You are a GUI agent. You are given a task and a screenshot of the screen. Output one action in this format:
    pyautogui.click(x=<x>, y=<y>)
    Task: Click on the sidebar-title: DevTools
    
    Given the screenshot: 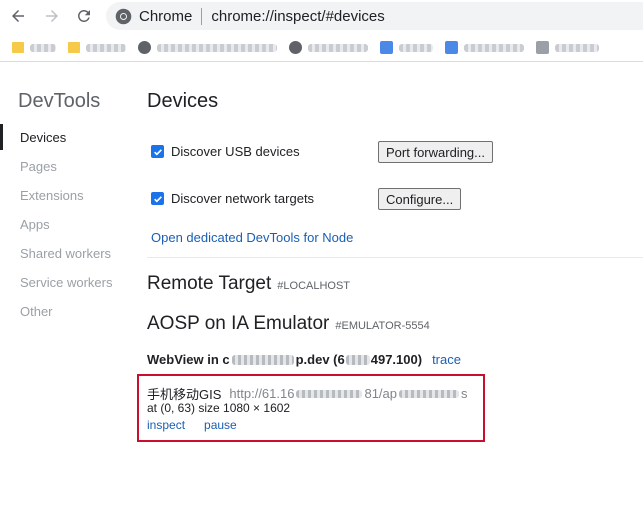 What is the action you would take?
    pyautogui.click(x=59, y=101)
    